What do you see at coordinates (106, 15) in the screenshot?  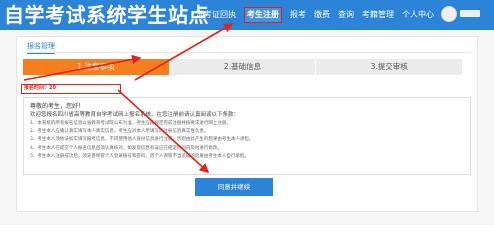 I see `site-title: 自学考试系统学生站点` at bounding box center [106, 15].